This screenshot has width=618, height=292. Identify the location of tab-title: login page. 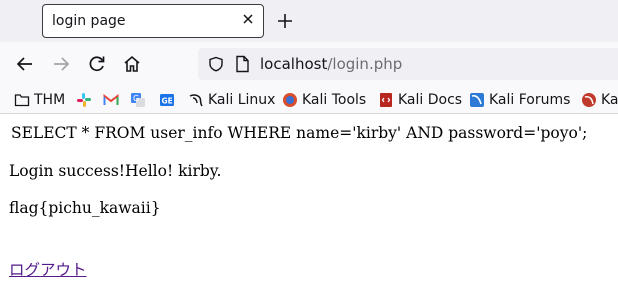
(89, 21).